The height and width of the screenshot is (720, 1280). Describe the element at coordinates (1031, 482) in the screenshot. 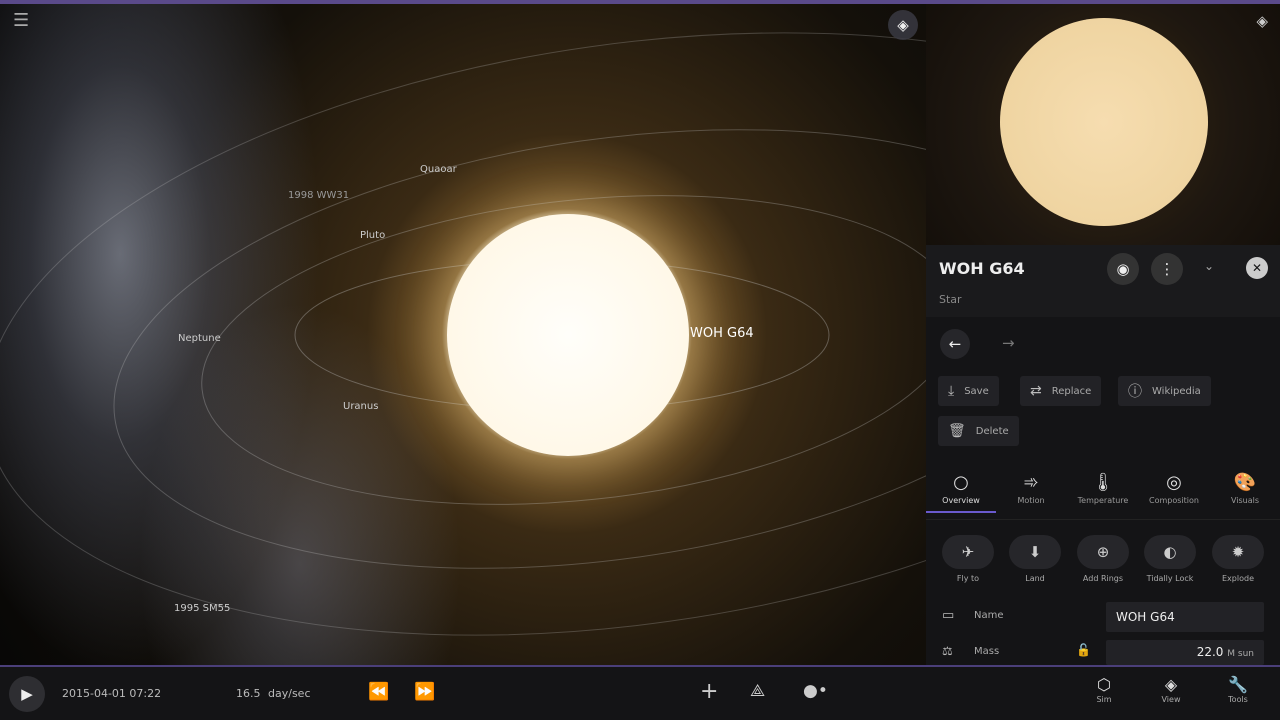

I see `motion-icon: ➾` at that location.